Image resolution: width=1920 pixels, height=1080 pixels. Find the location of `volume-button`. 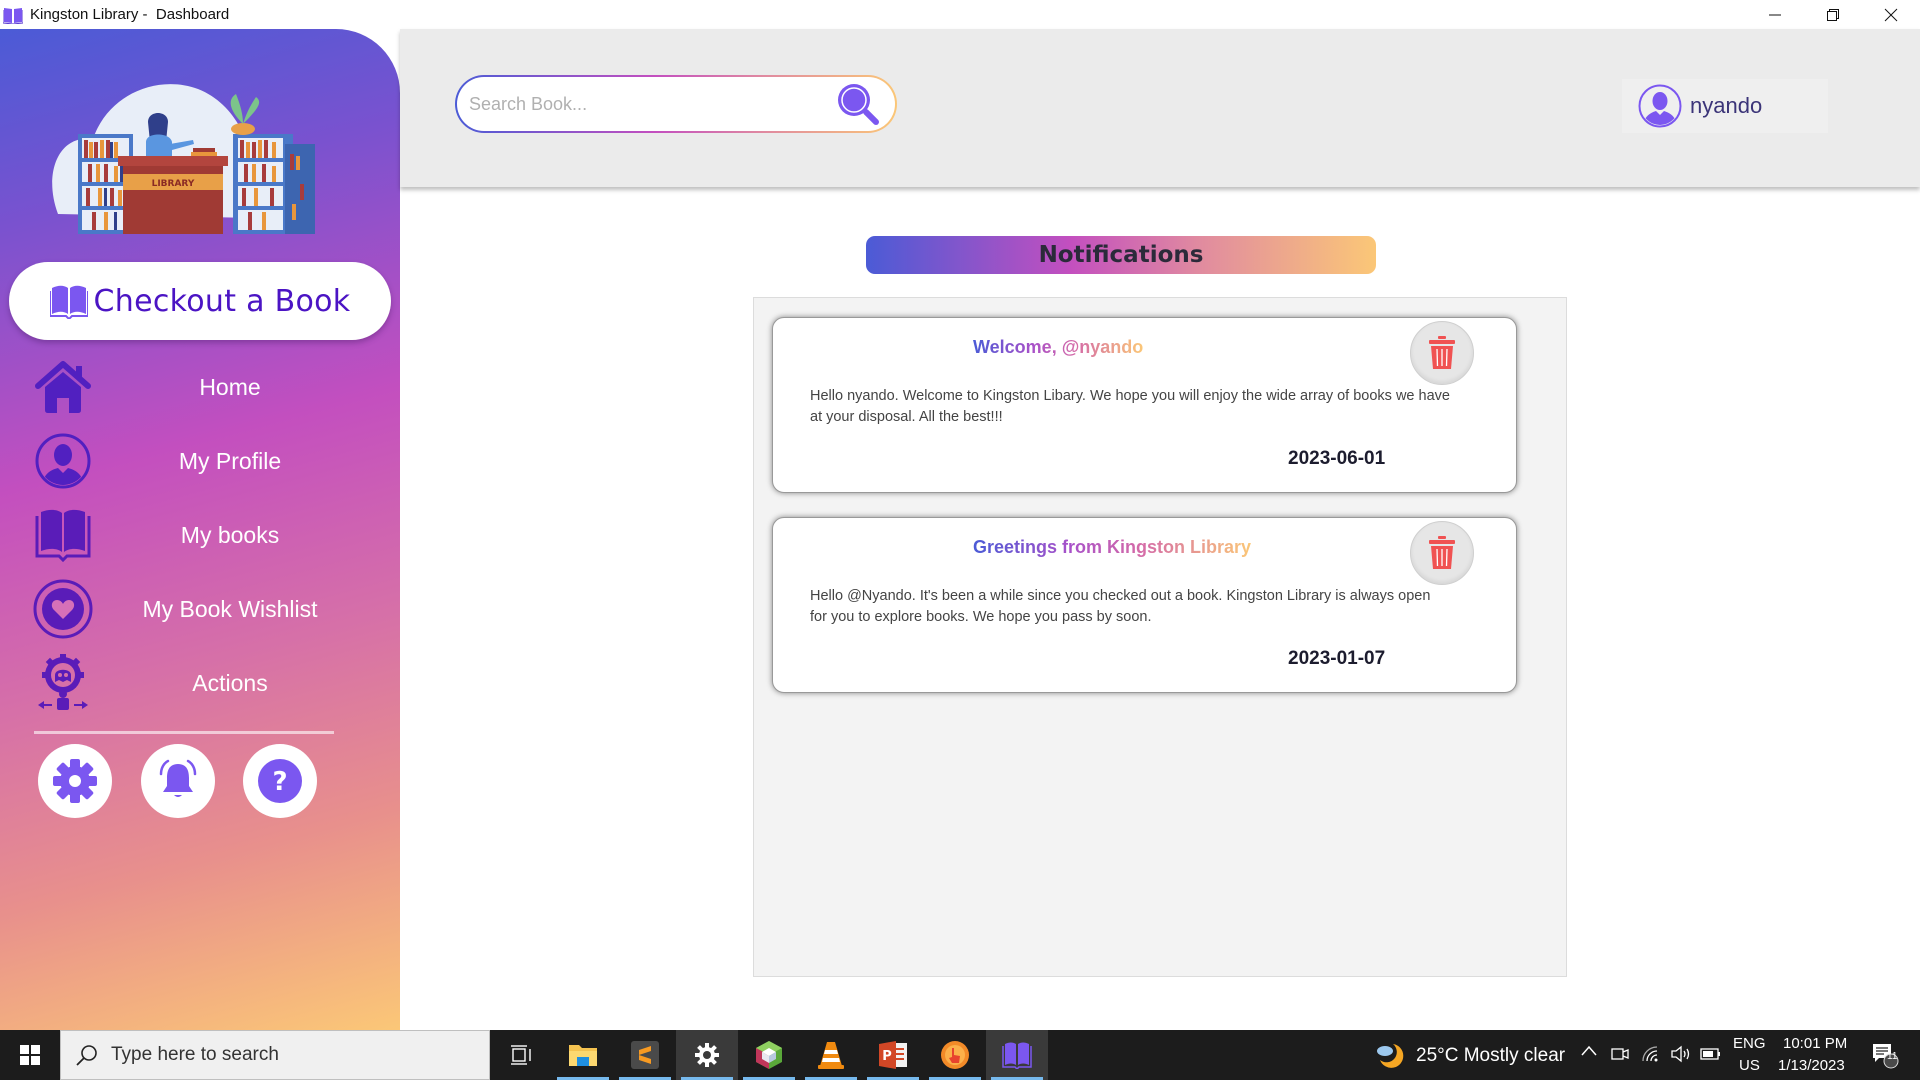

volume-button is located at coordinates (1681, 1056).